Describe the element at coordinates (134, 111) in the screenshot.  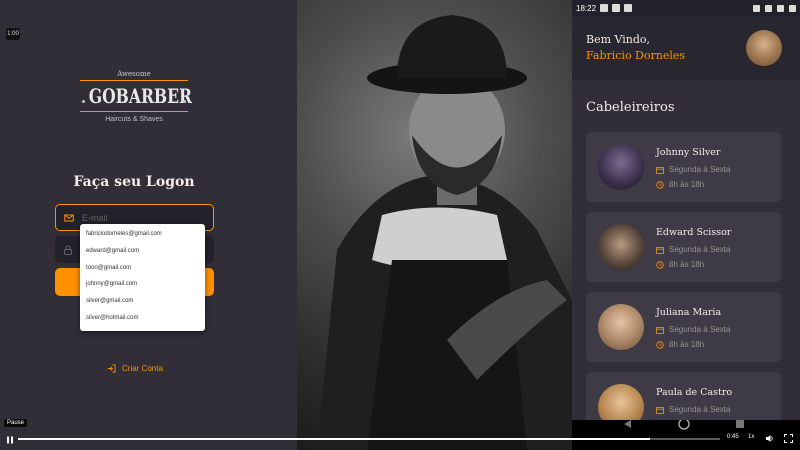
I see `logo-line-bottom` at that location.